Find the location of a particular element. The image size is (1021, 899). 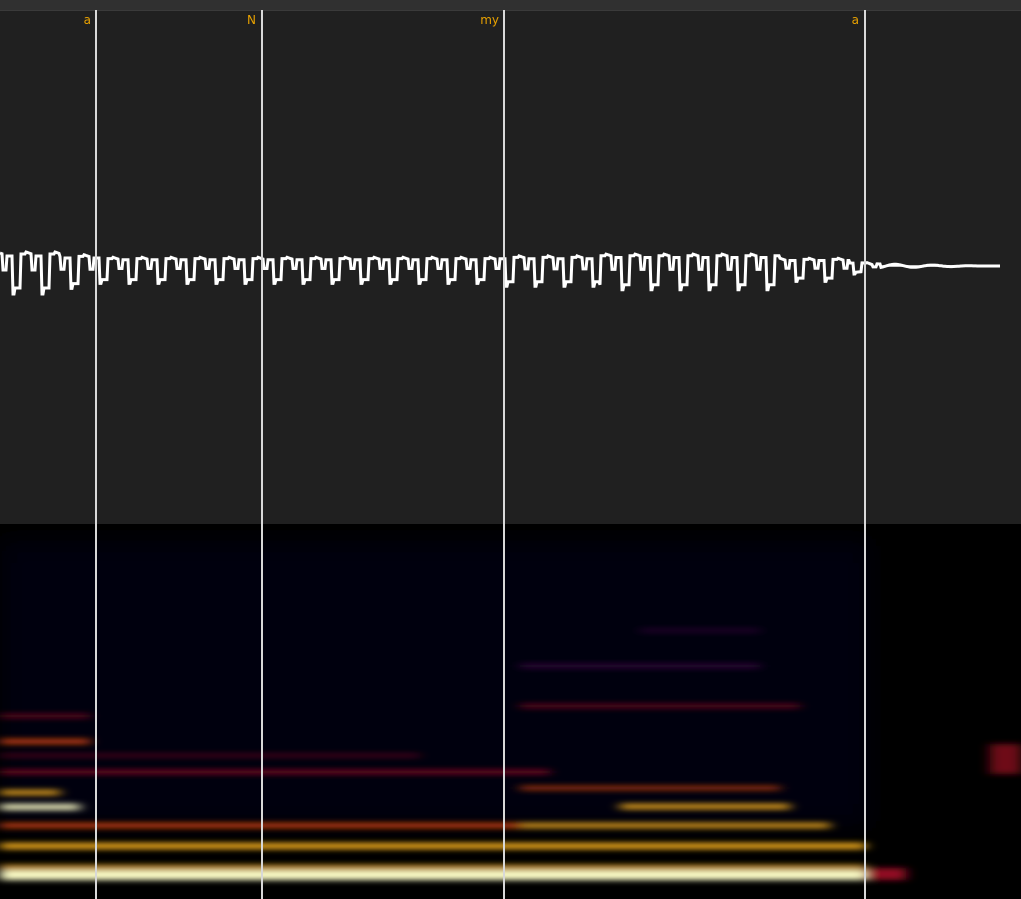

timeline-header-strip is located at coordinates (510, 5).